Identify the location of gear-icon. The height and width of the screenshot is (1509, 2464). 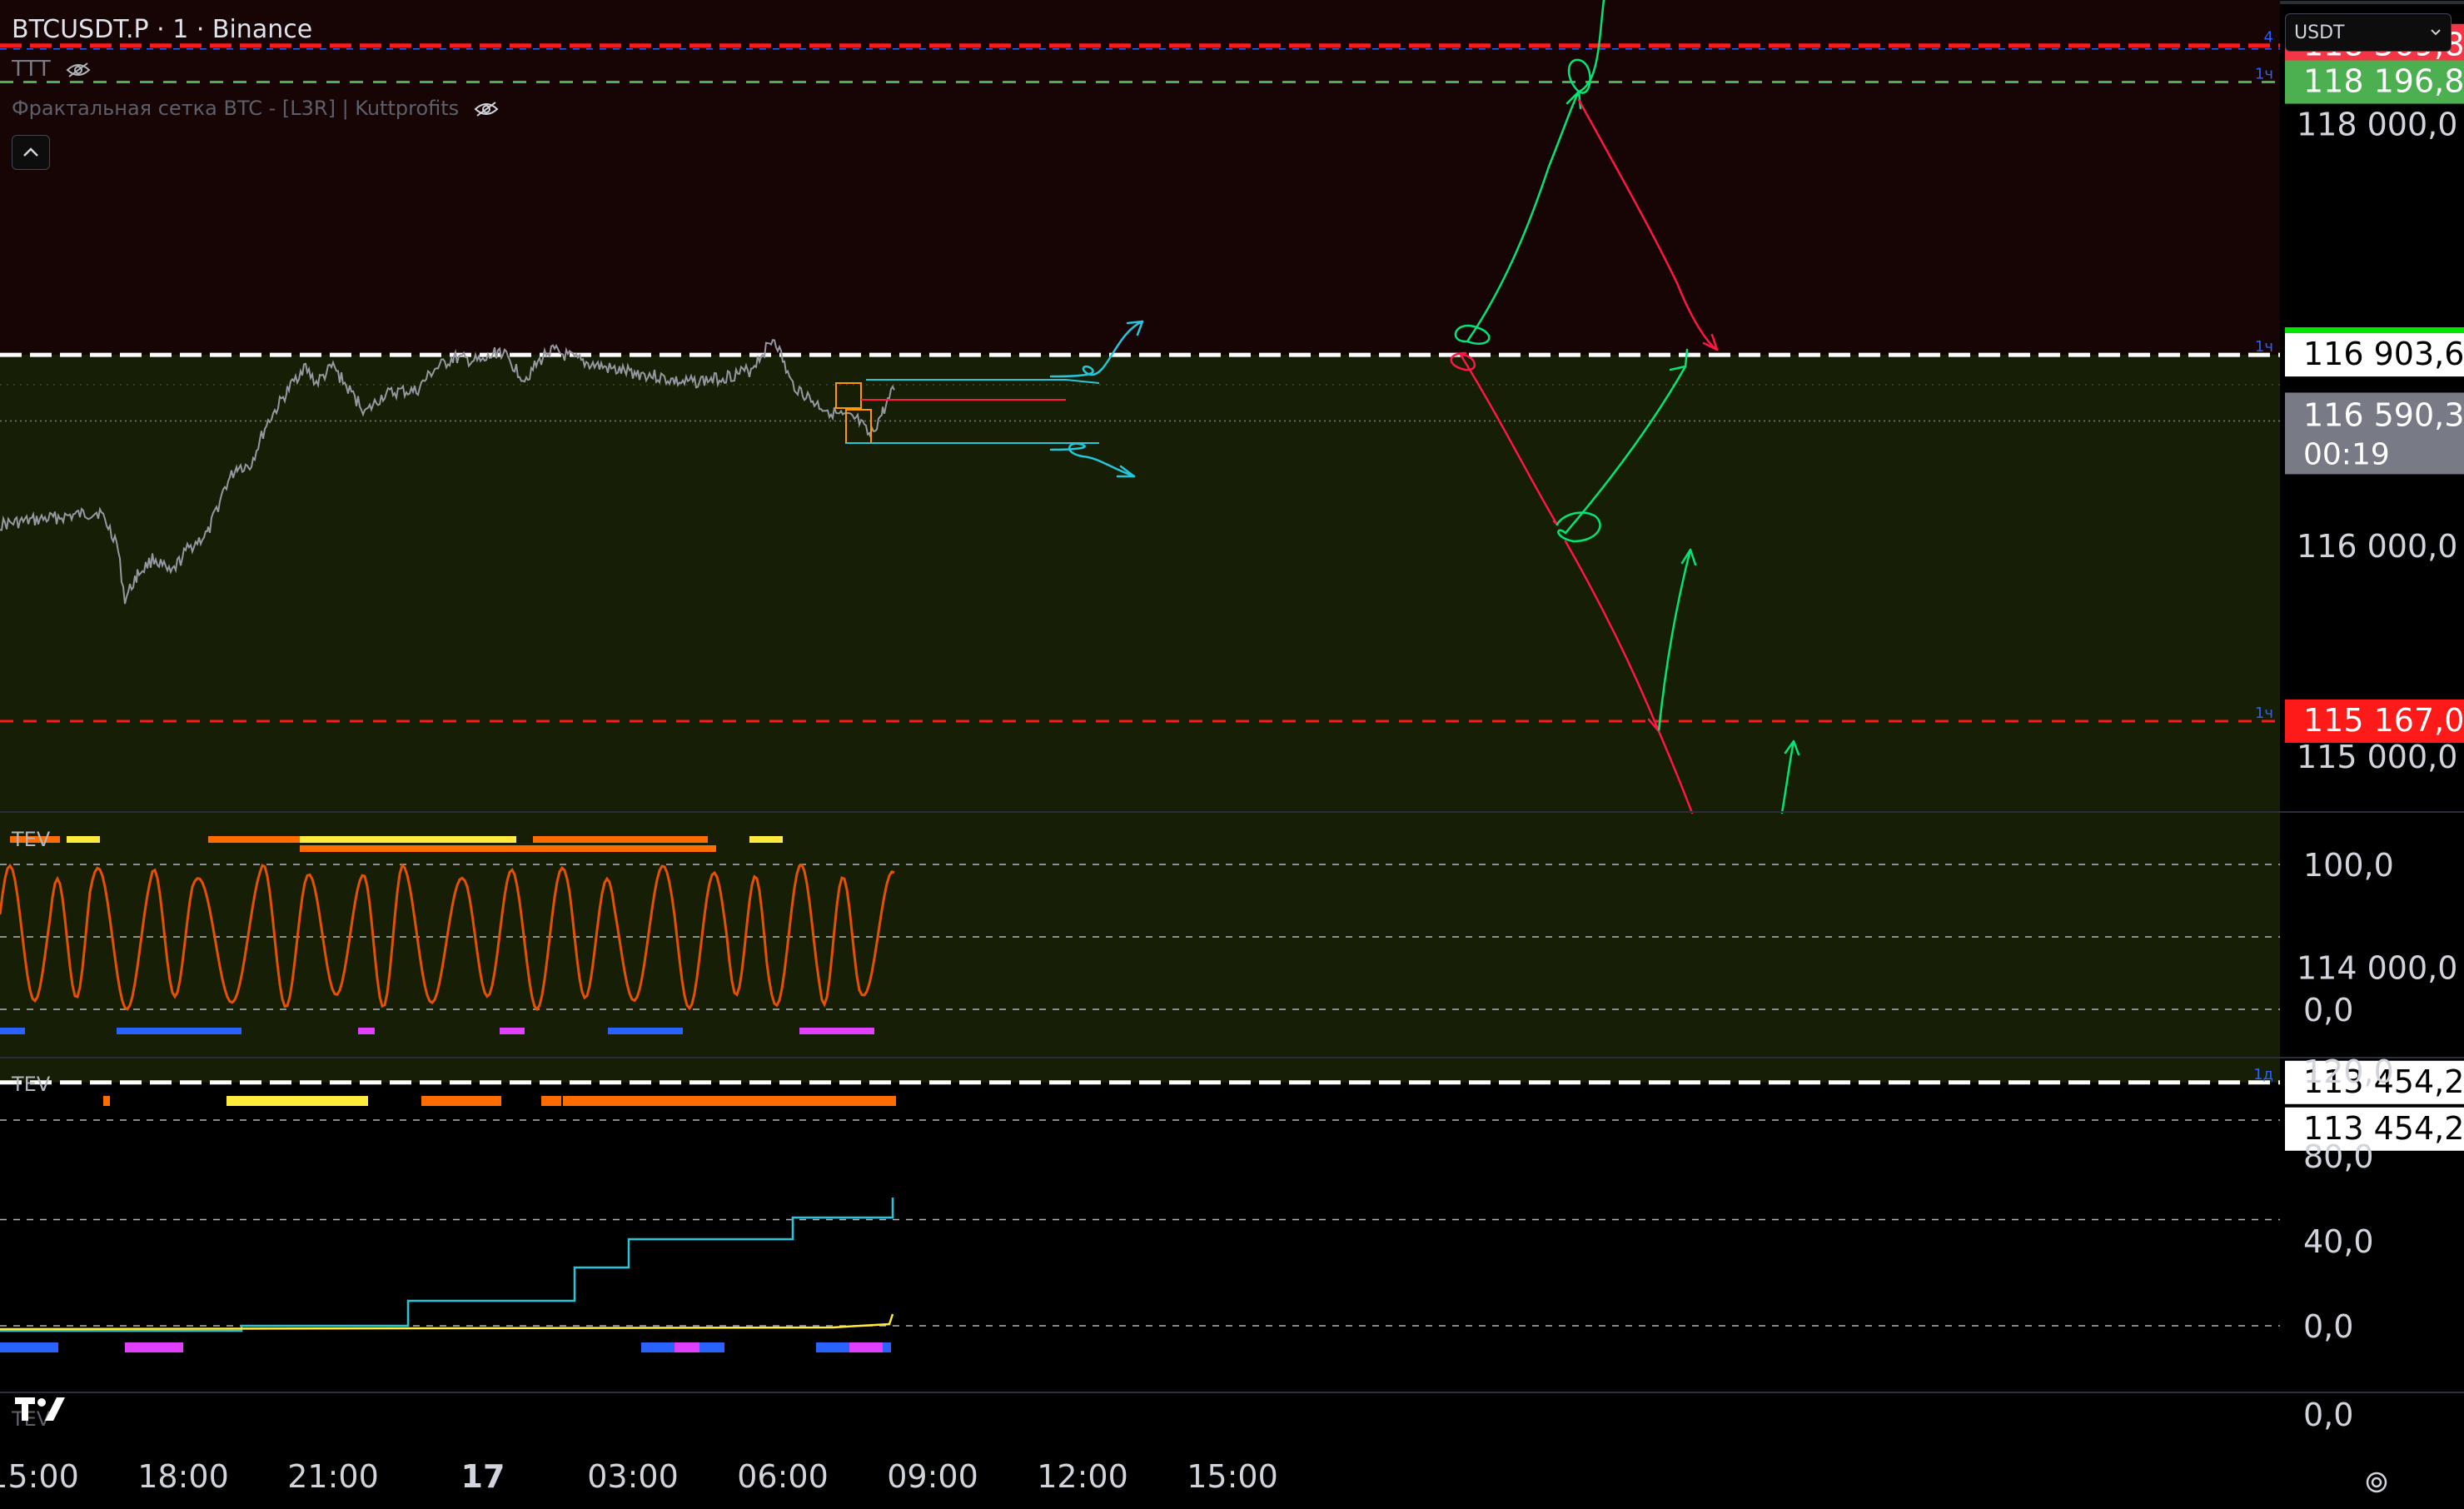
(2377, 1482).